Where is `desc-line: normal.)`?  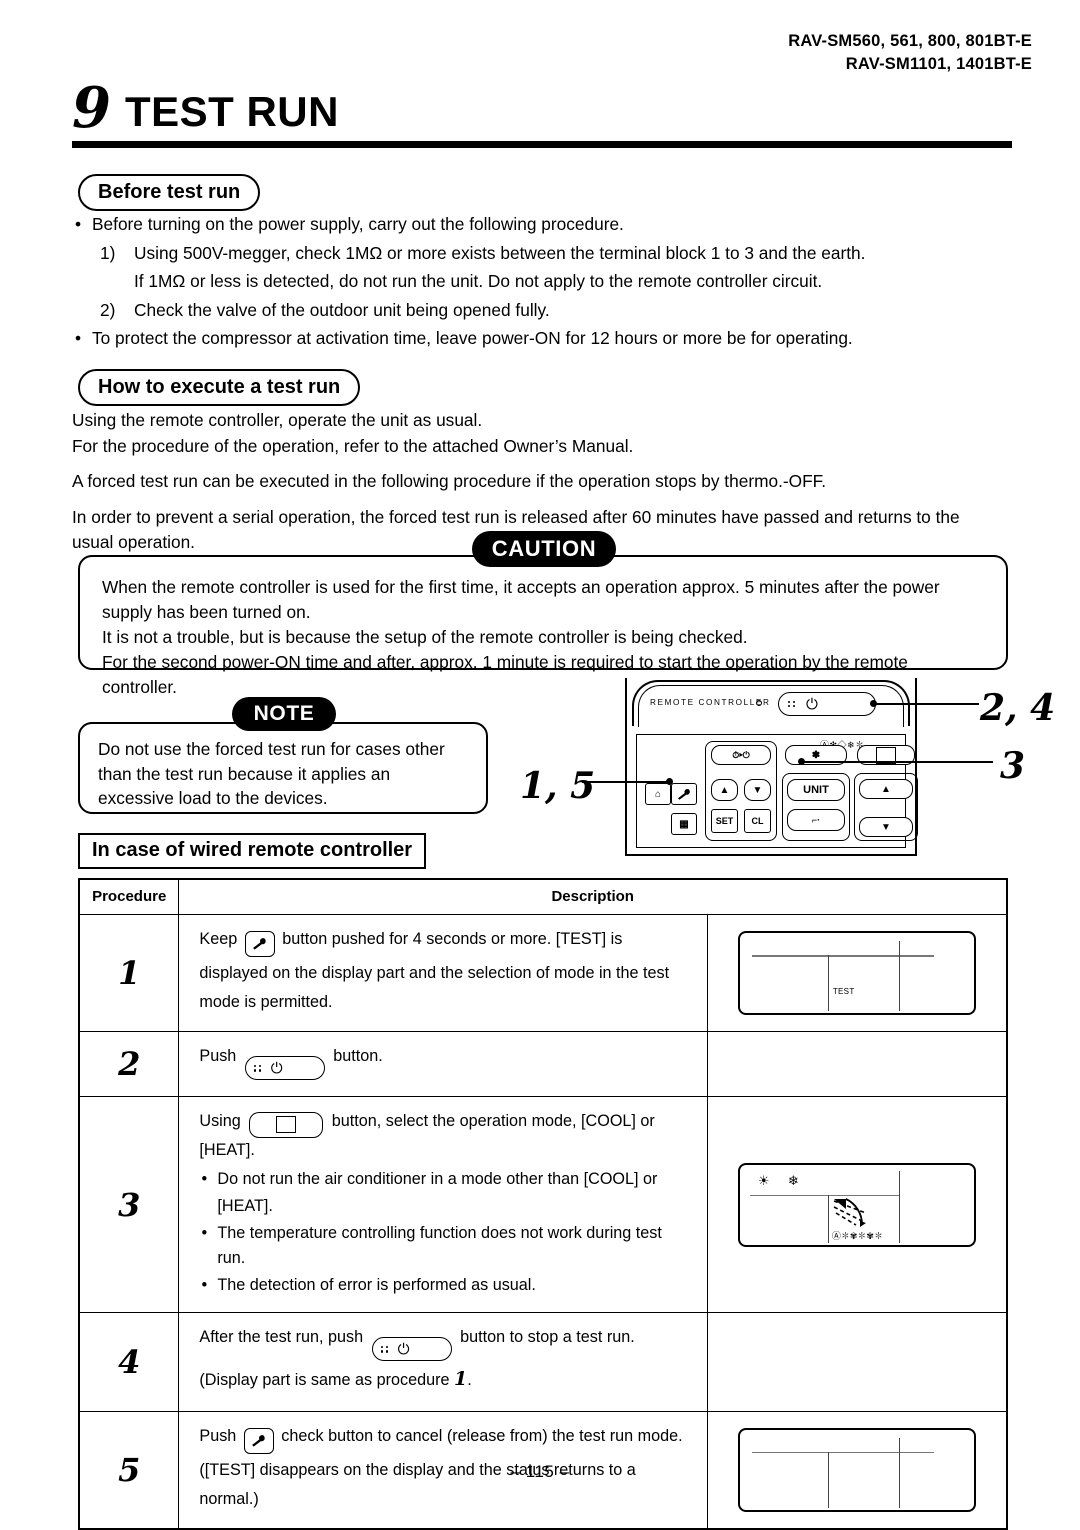
desc-line: normal.) is located at coordinates (229, 1498).